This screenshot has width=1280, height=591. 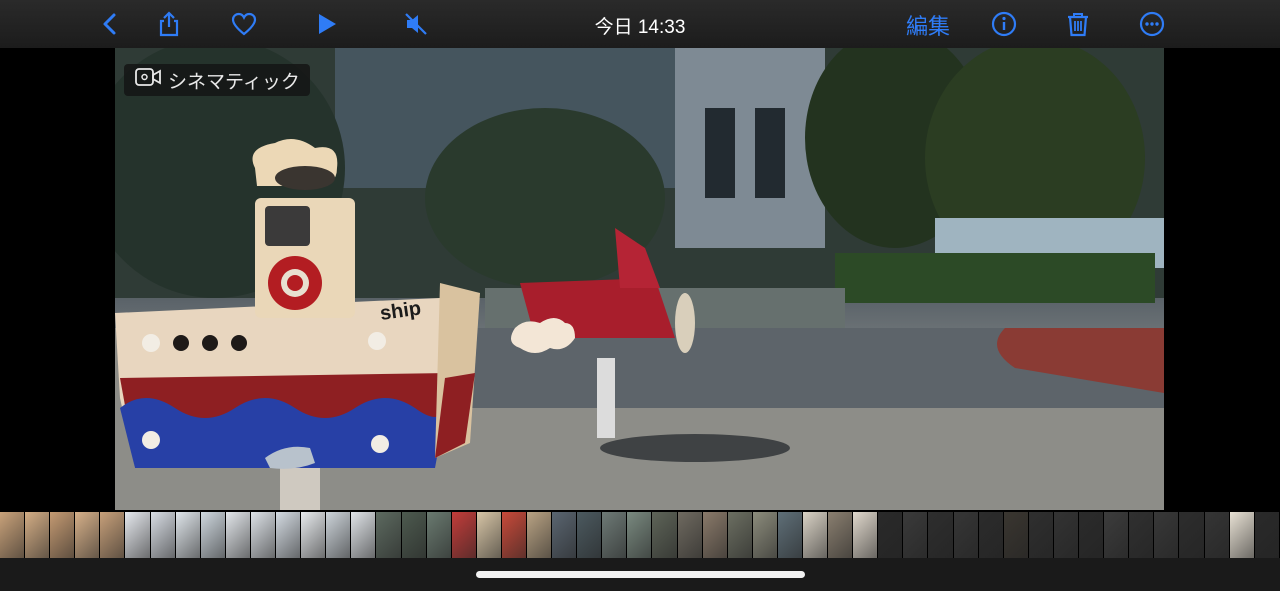 I want to click on more-icon, so click(x=1152, y=24).